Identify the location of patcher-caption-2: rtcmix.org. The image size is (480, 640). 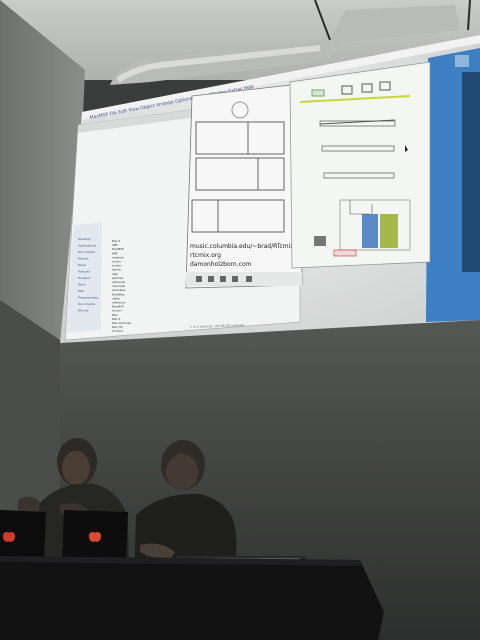
(205, 255).